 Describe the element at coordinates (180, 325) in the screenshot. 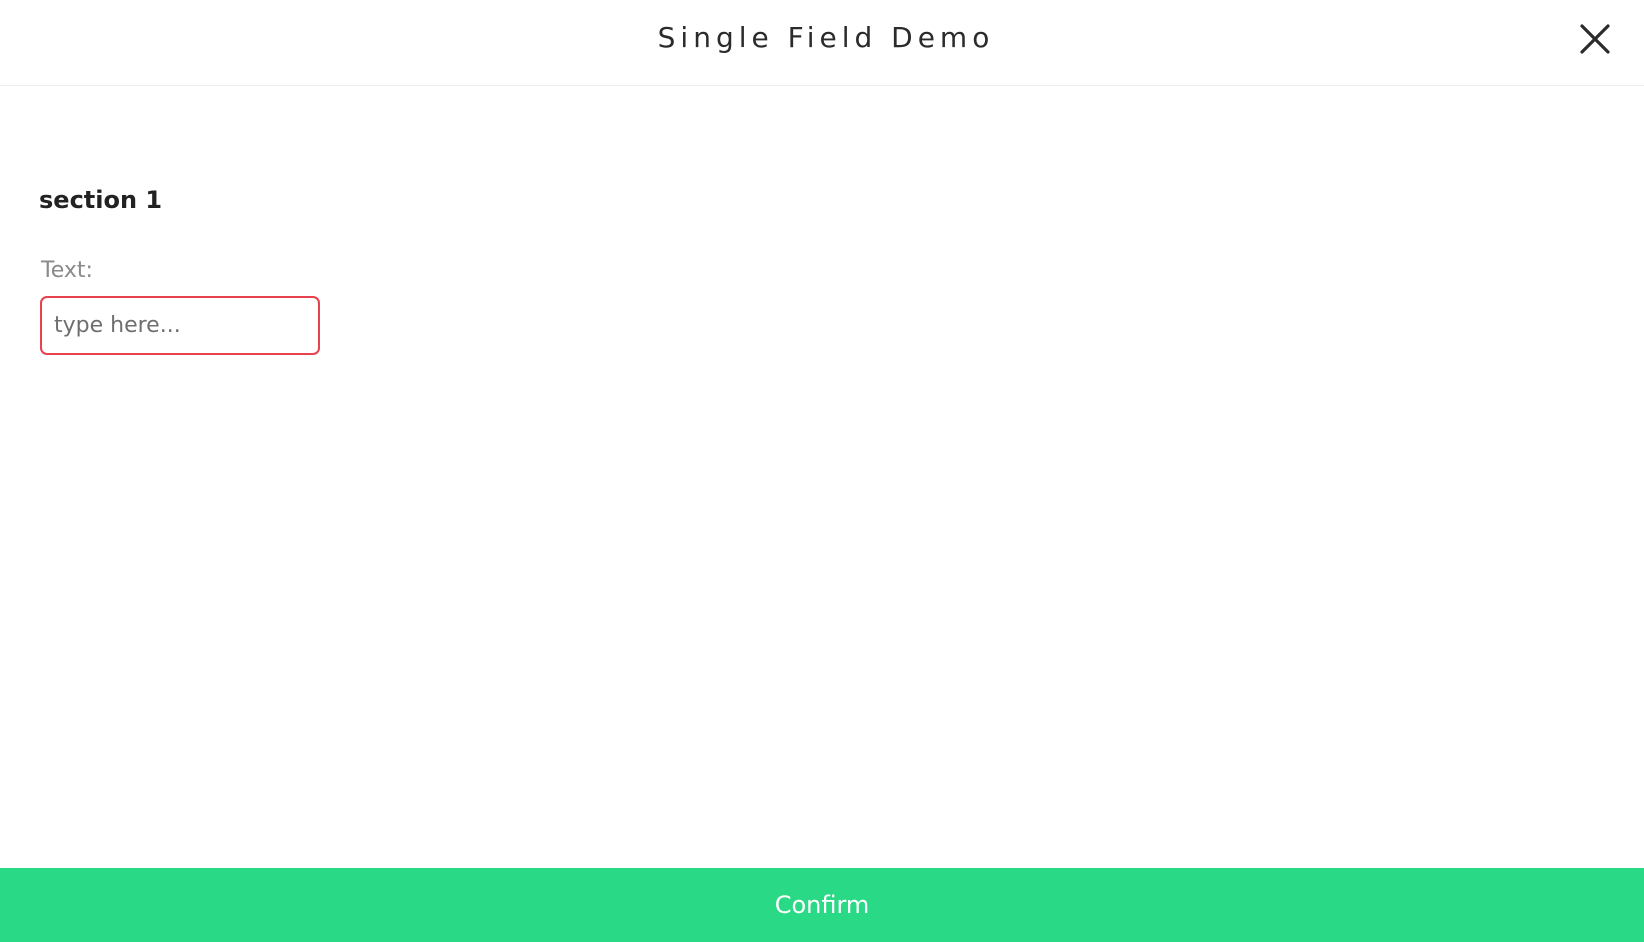

I see `text-input` at that location.